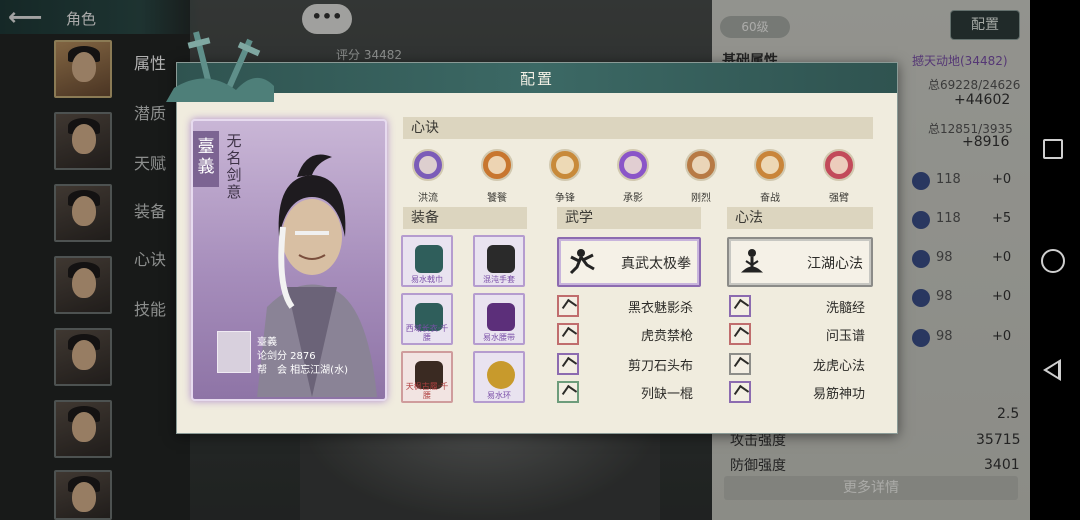 The width and height of the screenshot is (1080, 520). I want to click on card-score: 论剑分 2876, so click(286, 356).